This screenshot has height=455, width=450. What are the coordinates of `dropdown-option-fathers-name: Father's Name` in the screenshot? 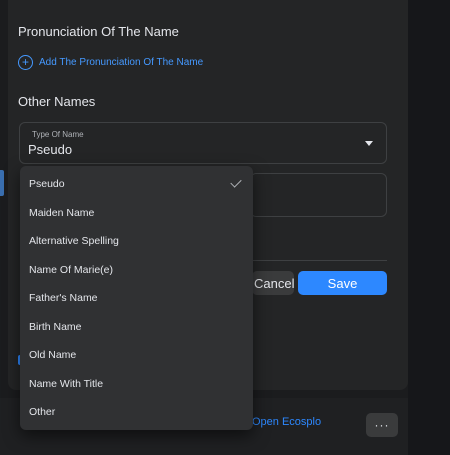 It's located at (136, 298).